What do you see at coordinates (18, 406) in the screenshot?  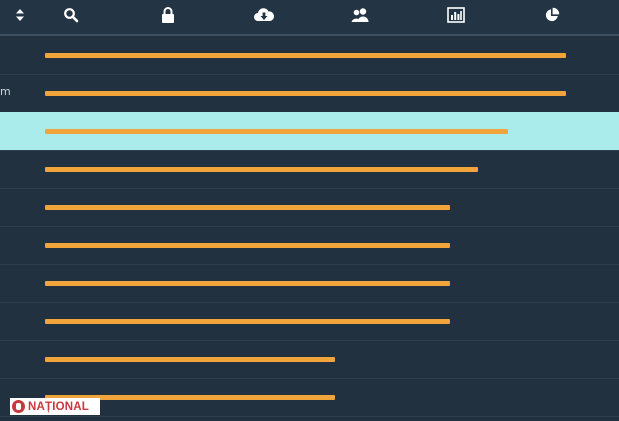 I see `logo-mark-icon` at bounding box center [18, 406].